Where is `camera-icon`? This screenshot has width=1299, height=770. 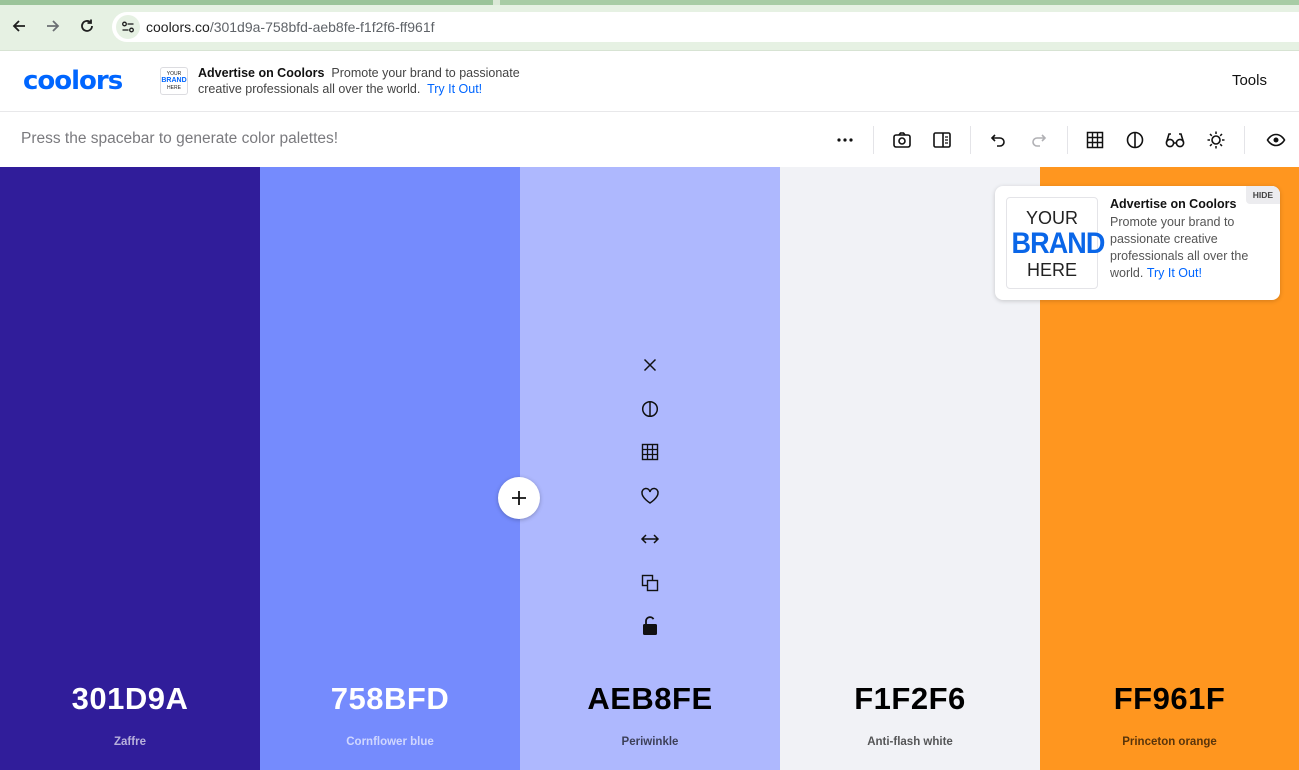
camera-icon is located at coordinates (902, 140).